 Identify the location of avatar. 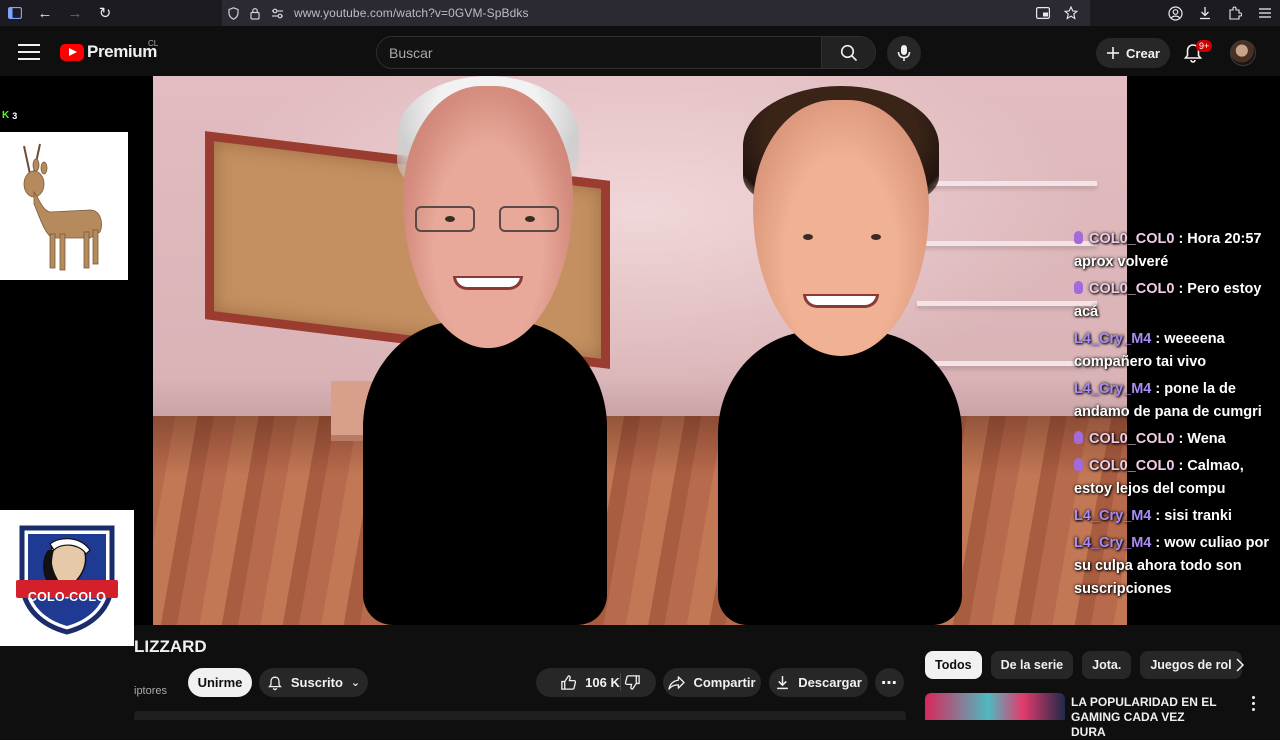
(1243, 53).